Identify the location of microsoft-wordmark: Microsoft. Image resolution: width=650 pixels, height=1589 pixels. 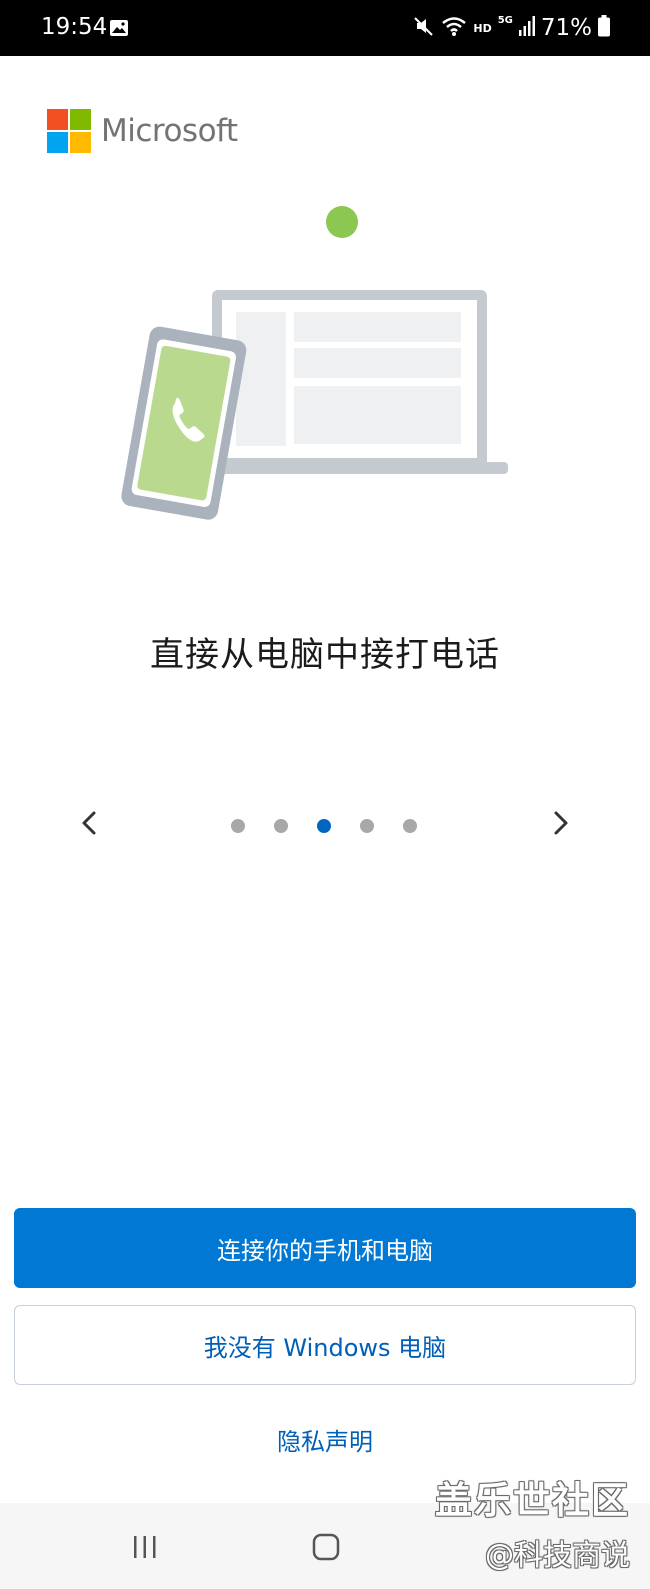
(169, 131).